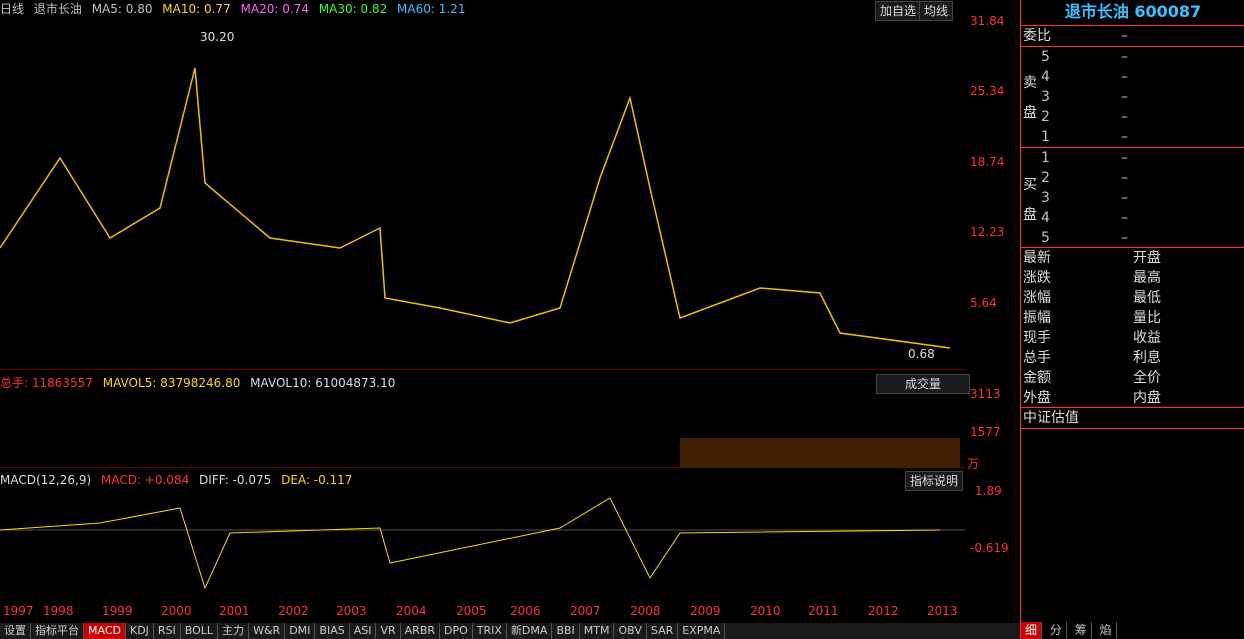 The width and height of the screenshot is (1244, 639). I want to click on tab-flame: 焰, so click(1106, 630).